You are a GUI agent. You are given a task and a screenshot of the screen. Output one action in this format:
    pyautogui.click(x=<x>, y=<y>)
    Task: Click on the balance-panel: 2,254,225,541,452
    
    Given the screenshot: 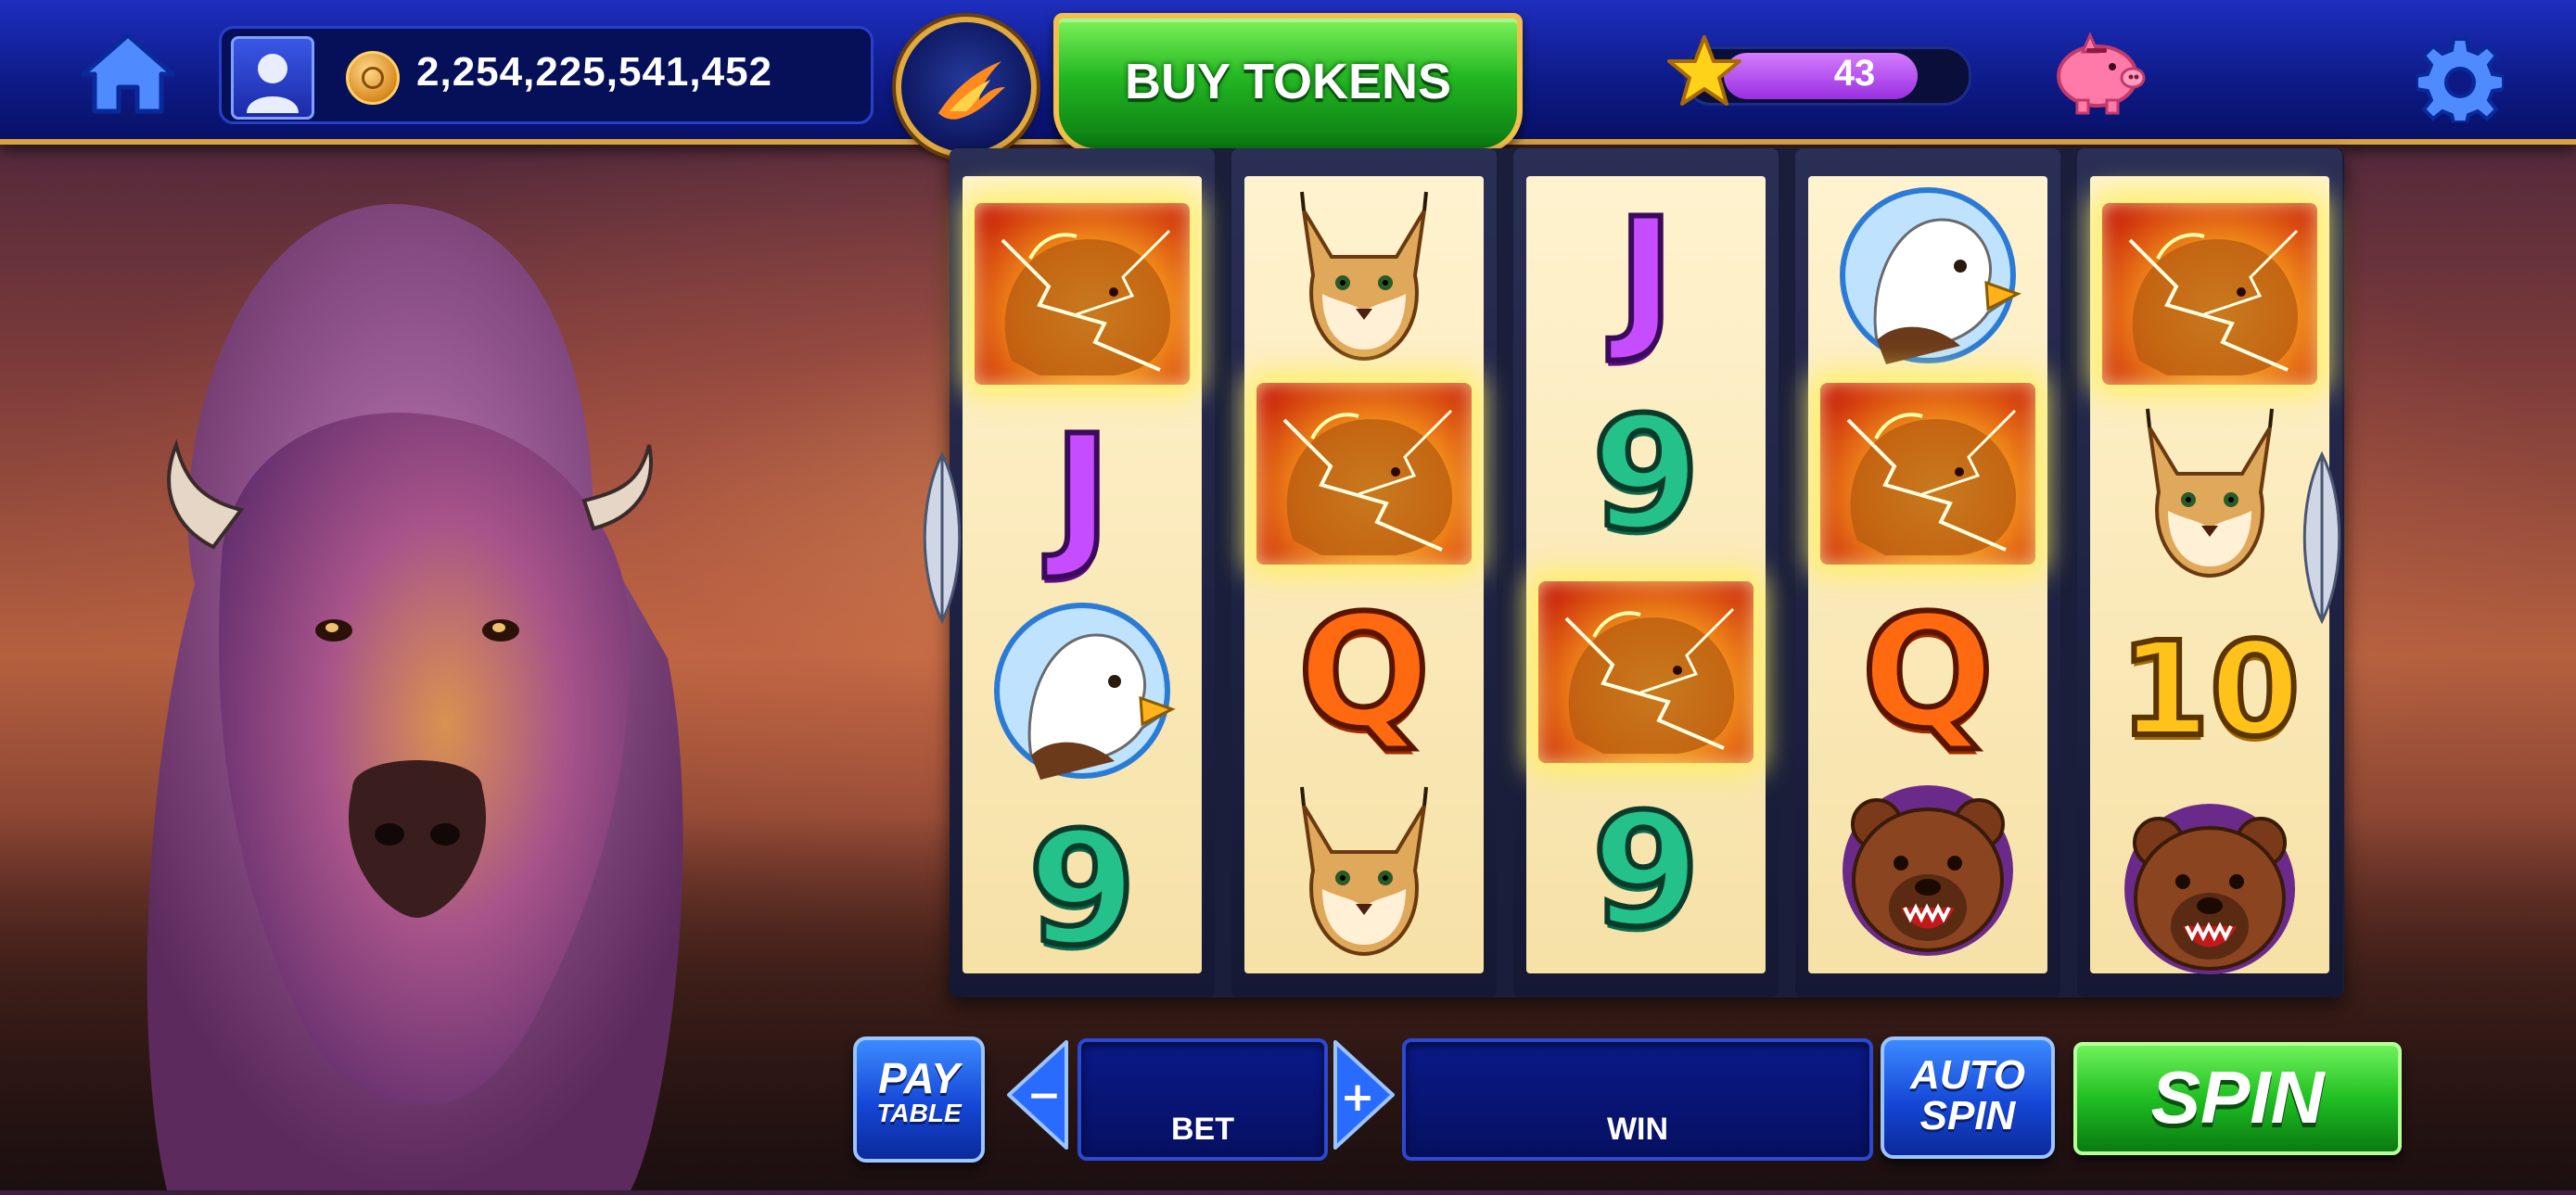 What is the action you would take?
    pyautogui.click(x=546, y=75)
    